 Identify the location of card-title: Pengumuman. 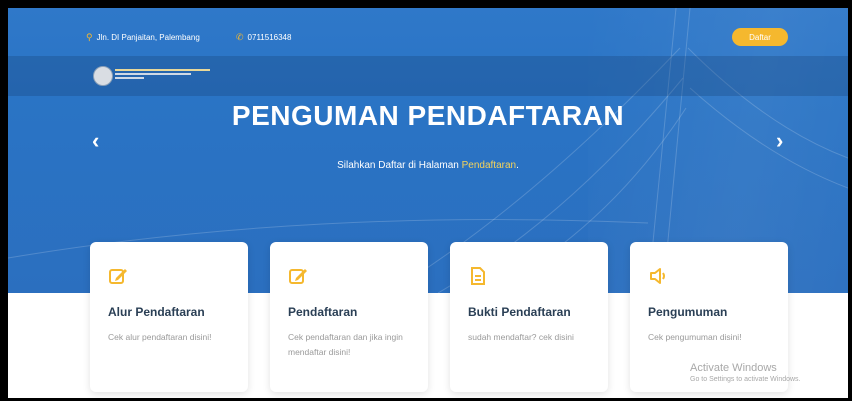
(688, 312).